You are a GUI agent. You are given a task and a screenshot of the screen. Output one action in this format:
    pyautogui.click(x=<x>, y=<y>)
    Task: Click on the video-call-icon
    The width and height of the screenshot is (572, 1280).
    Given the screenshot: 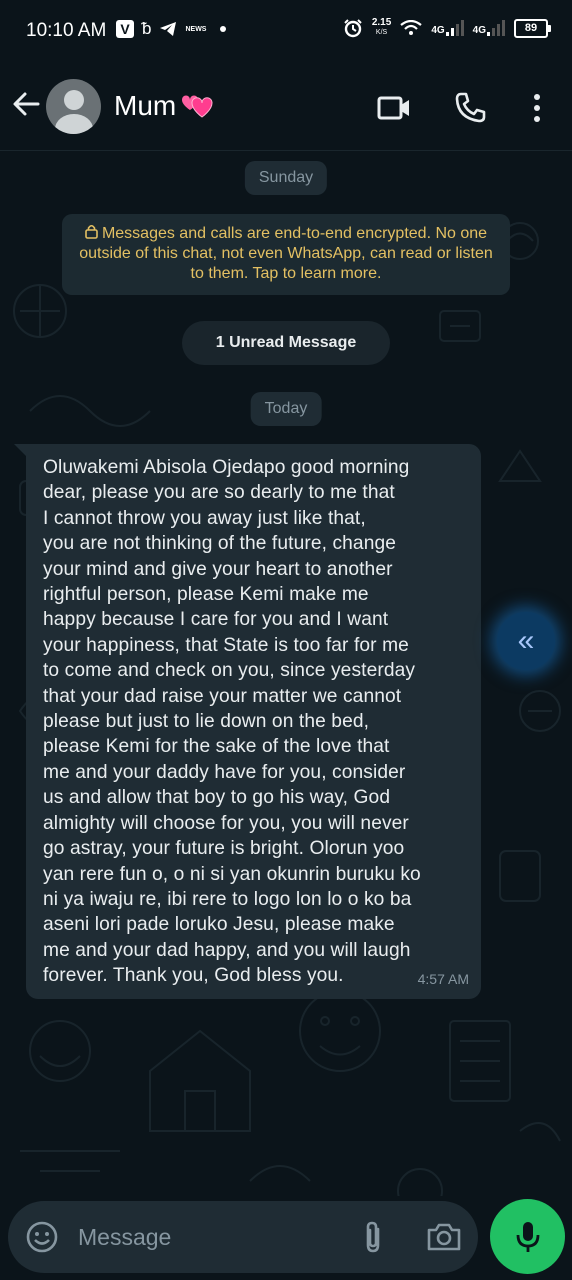 What is the action you would take?
    pyautogui.click(x=394, y=108)
    